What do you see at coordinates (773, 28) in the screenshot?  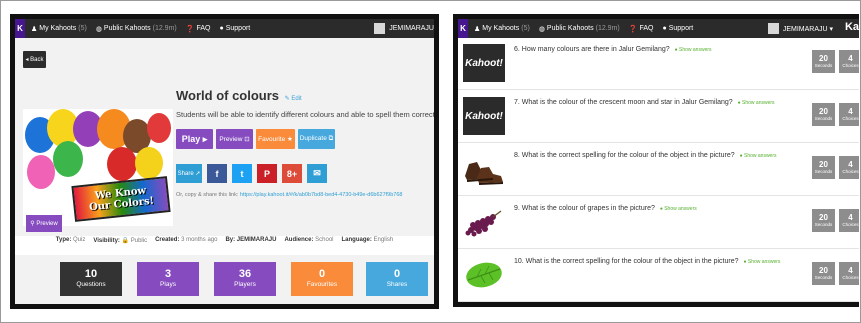 I see `avatar` at bounding box center [773, 28].